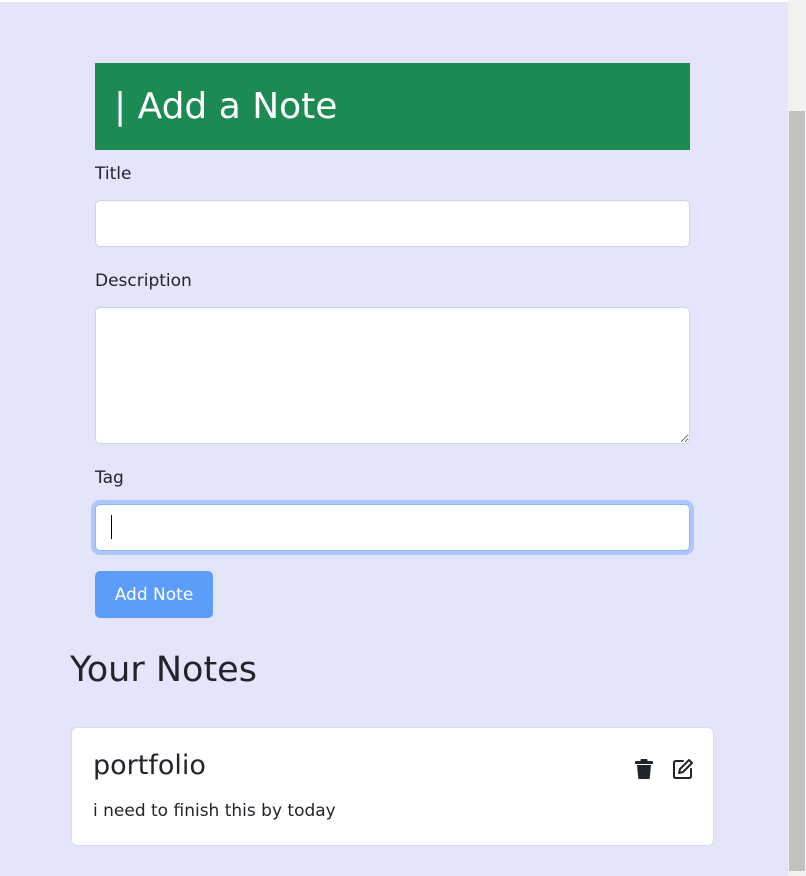 The width and height of the screenshot is (806, 876). What do you see at coordinates (392, 375) in the screenshot?
I see `description-textarea` at bounding box center [392, 375].